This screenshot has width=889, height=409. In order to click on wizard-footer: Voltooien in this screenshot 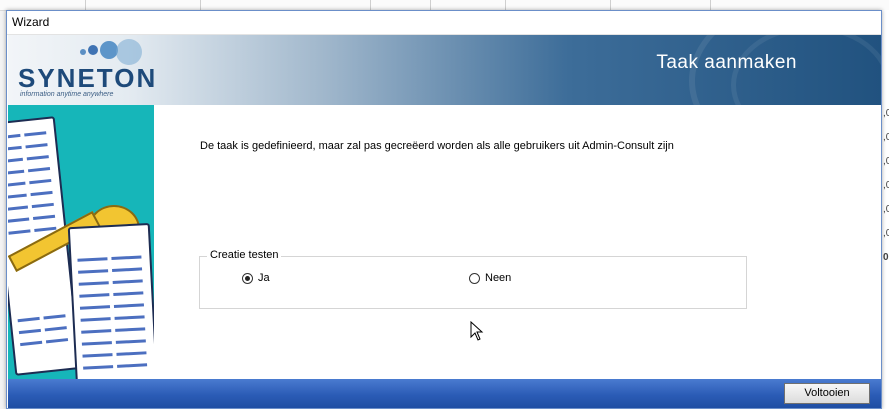, I will do `click(444, 393)`.